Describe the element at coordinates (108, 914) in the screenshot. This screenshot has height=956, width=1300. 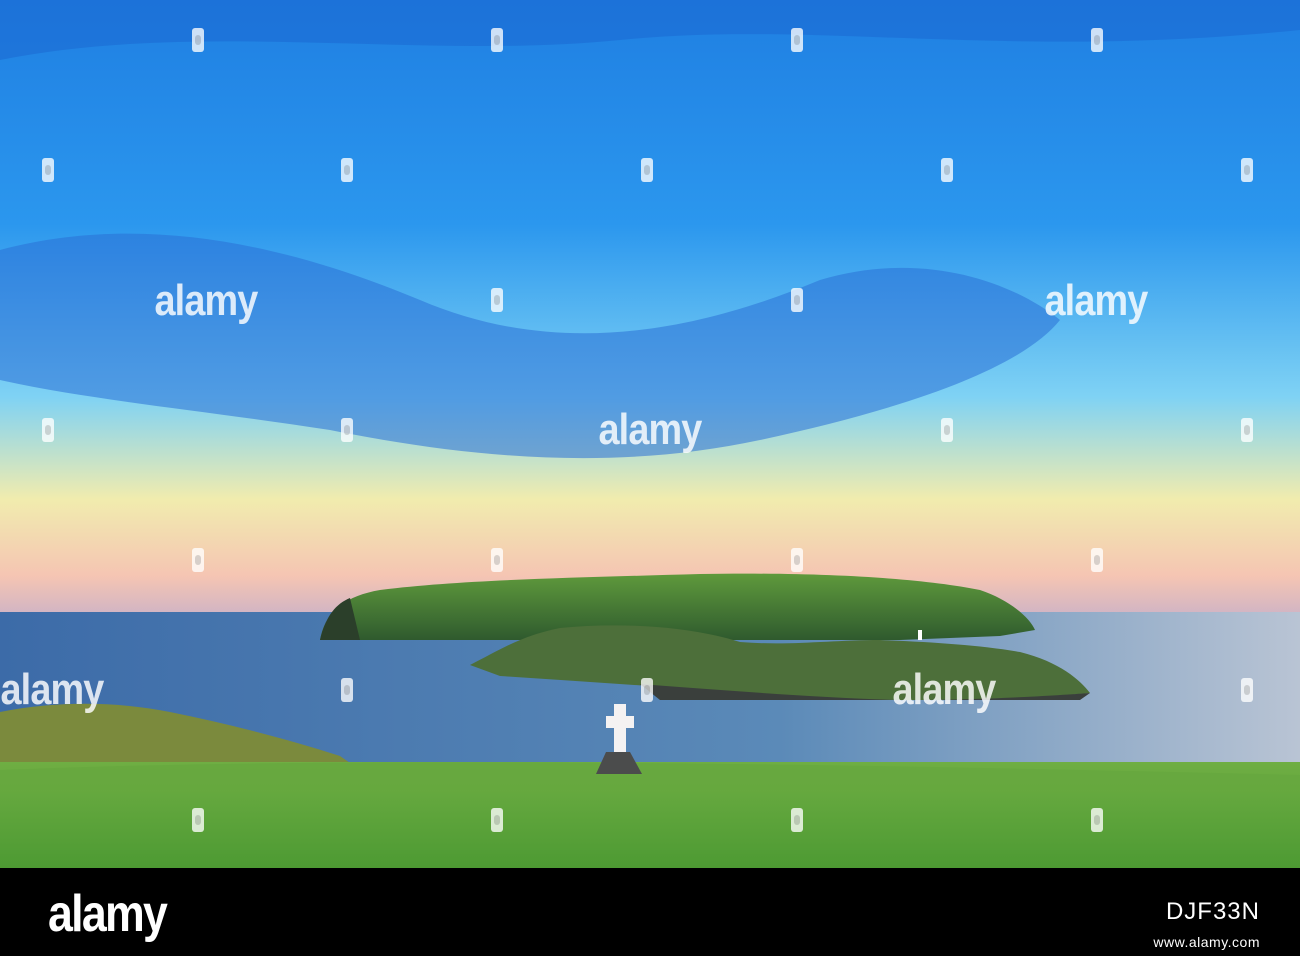
I see `alamy-logo: alamy` at that location.